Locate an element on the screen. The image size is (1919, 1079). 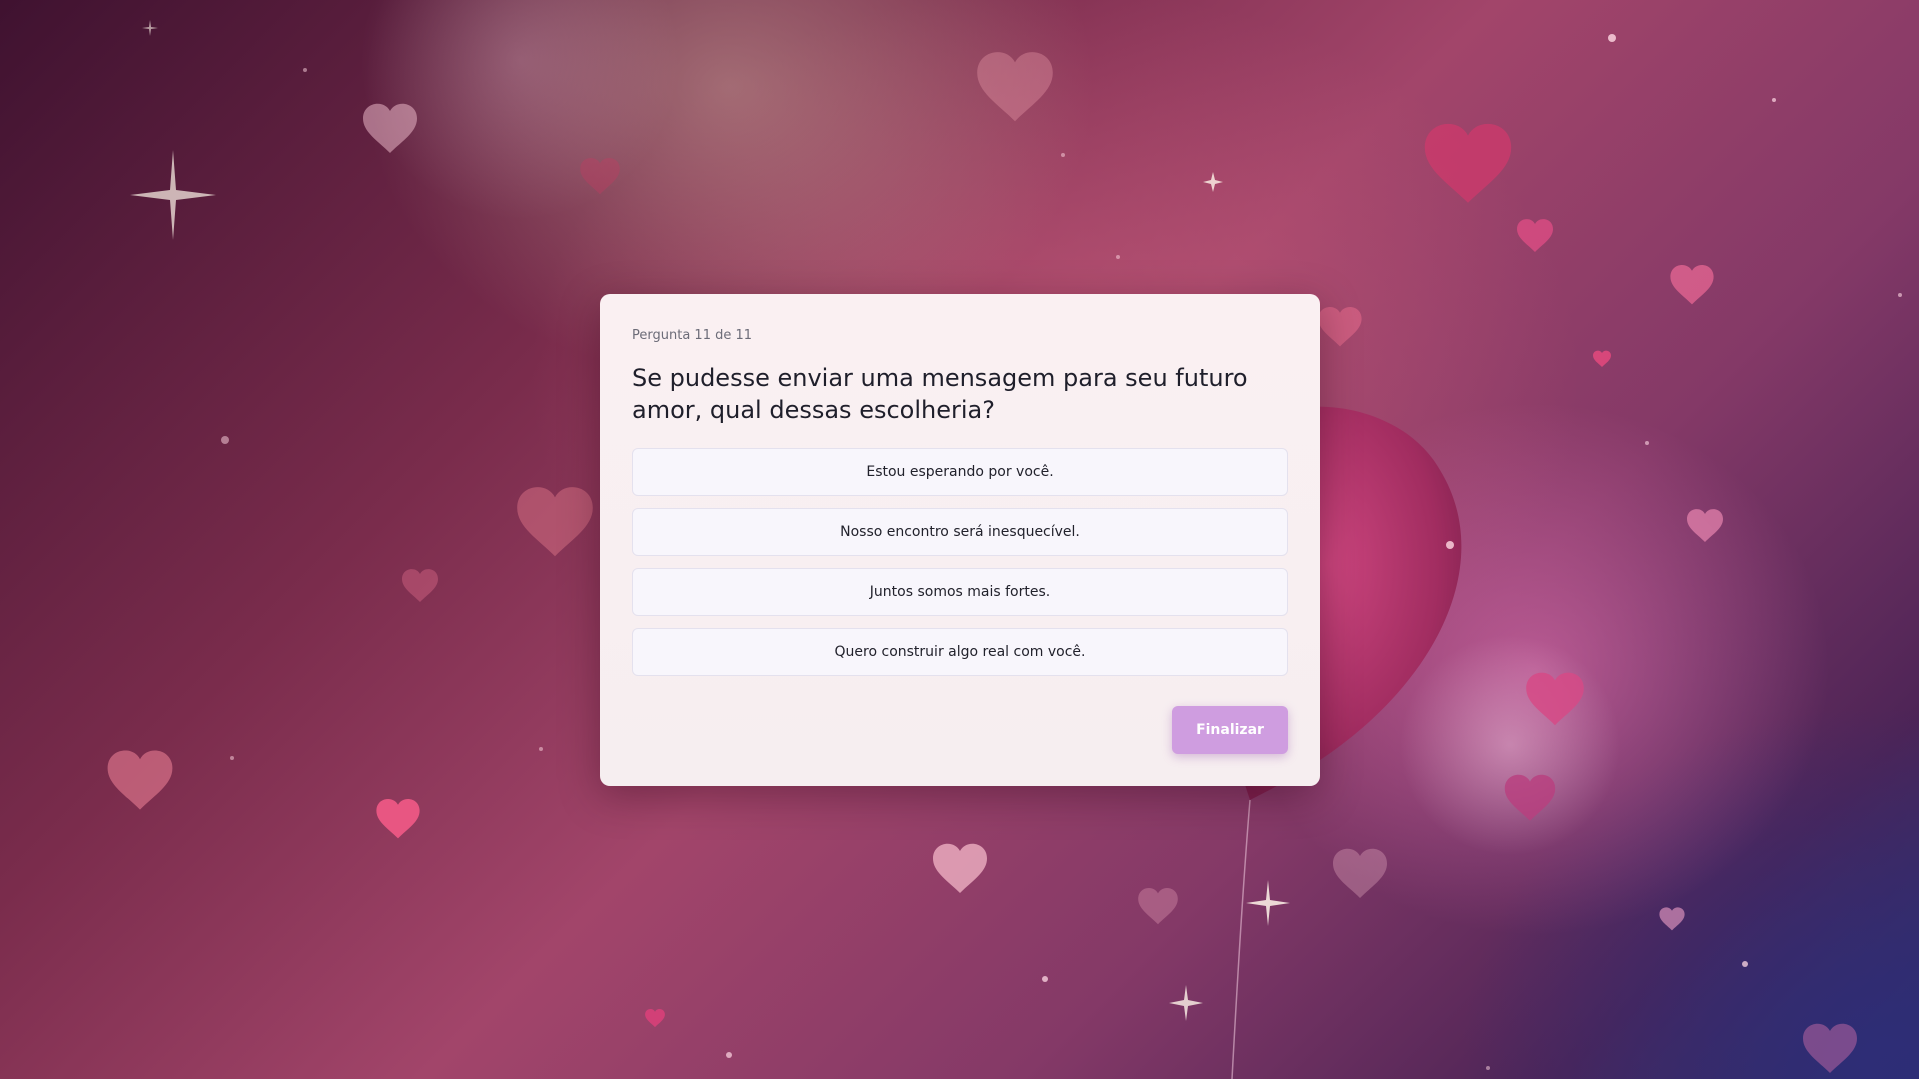
answer-option-2: Nosso encontro será inesquecível. is located at coordinates (960, 532).